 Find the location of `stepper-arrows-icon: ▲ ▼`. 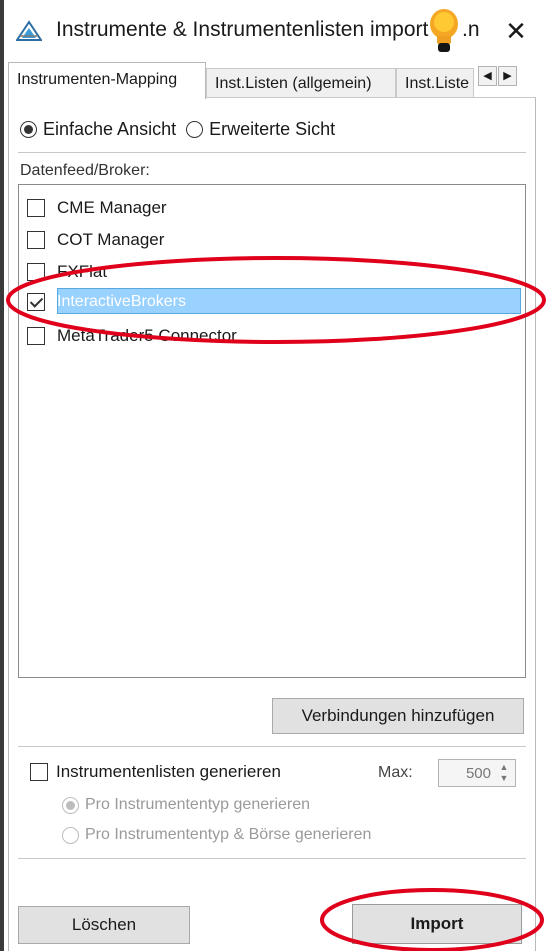

stepper-arrows-icon: ▲ ▼ is located at coordinates (504, 773).